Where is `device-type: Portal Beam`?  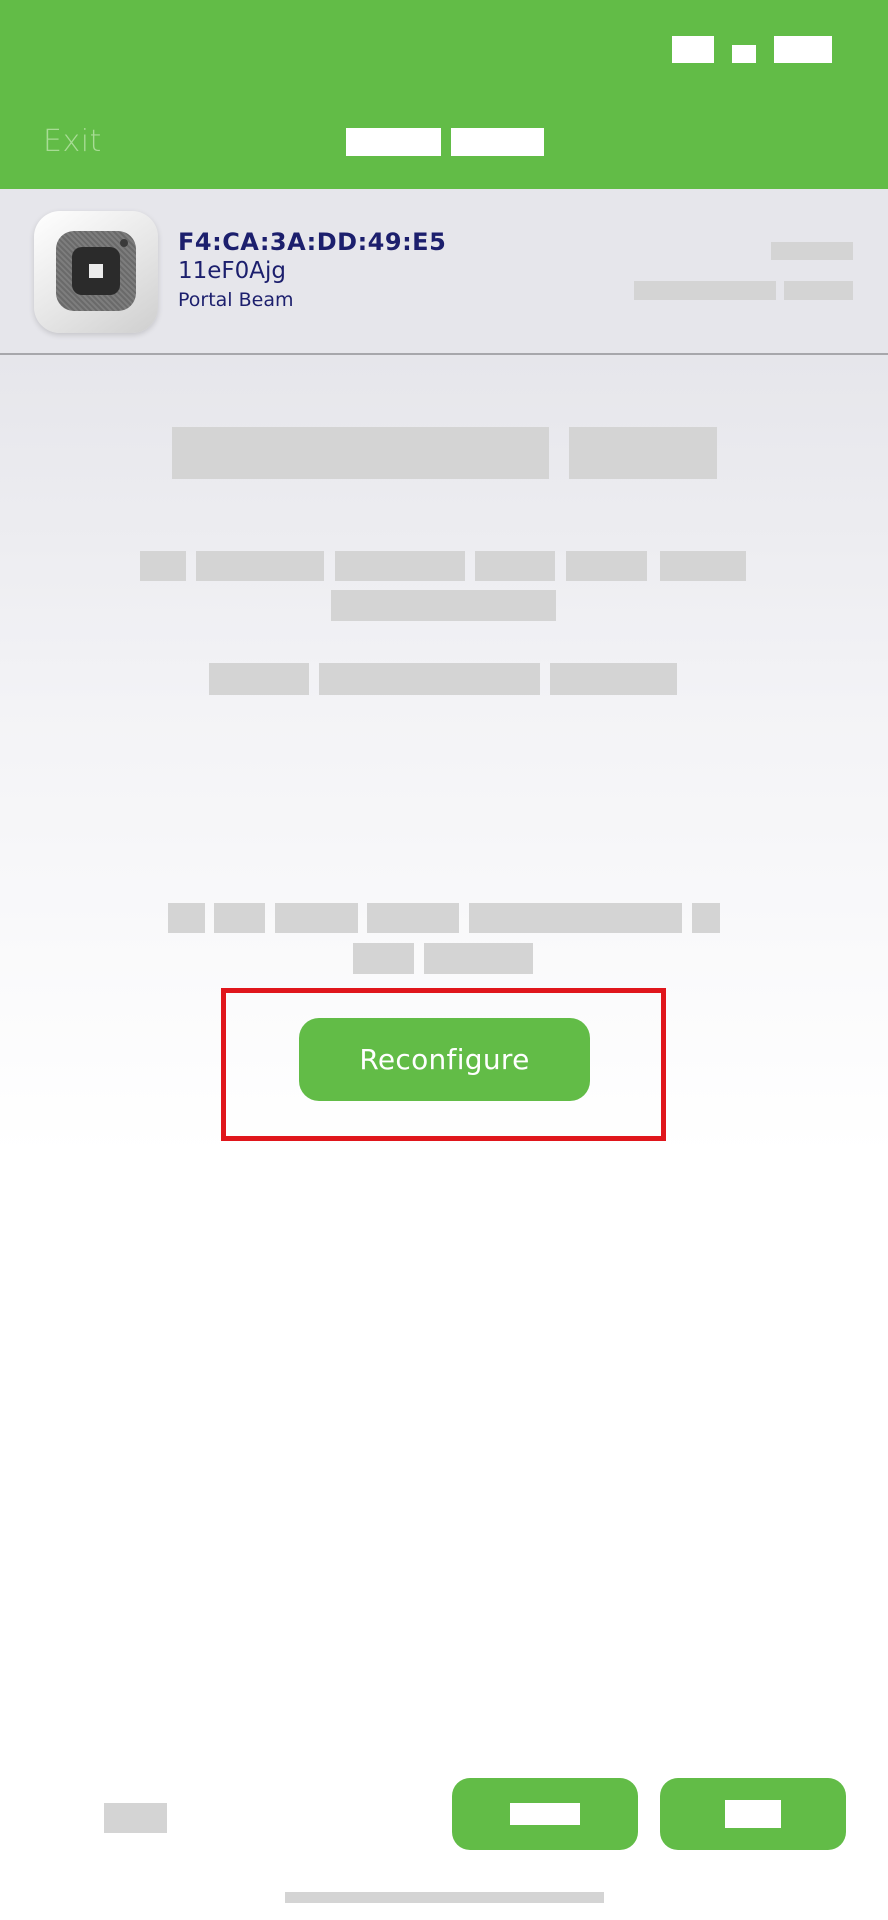 device-type: Portal Beam is located at coordinates (236, 300).